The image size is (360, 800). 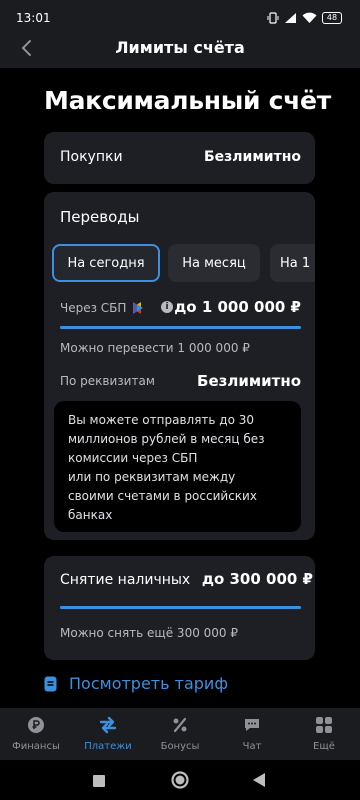 I want to click on back-triangle-icon, so click(x=259, y=780).